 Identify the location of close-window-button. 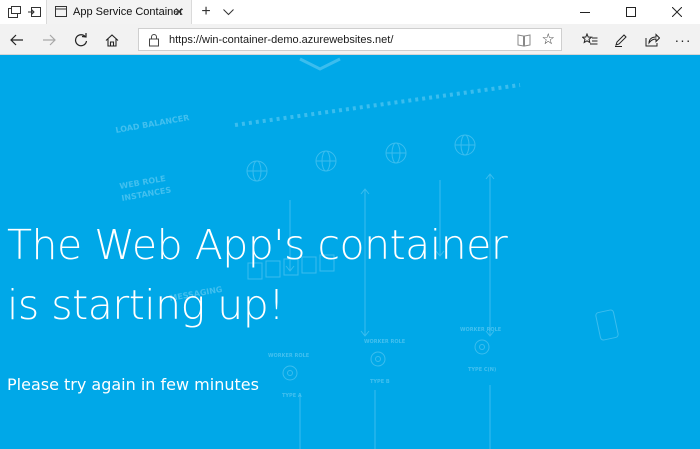
(677, 12).